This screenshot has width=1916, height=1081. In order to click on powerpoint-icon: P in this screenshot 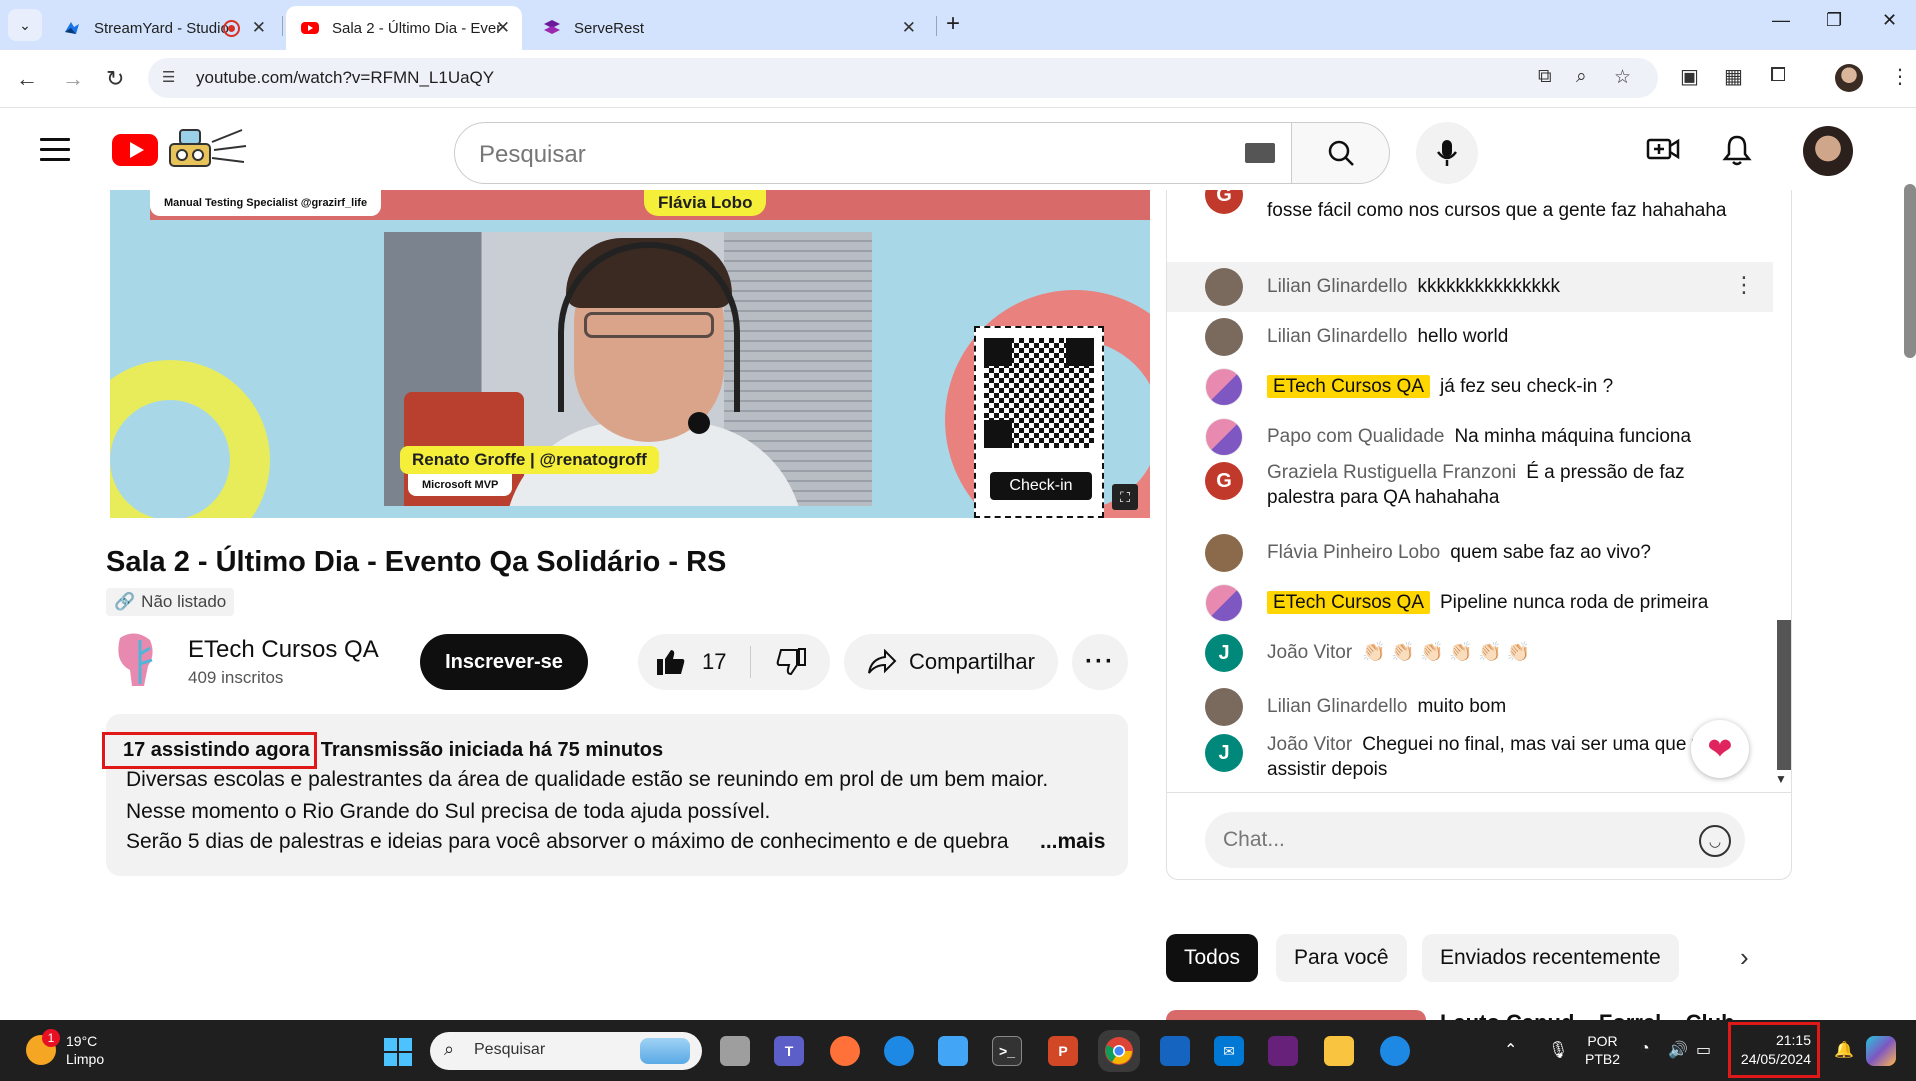, I will do `click(1063, 1051)`.